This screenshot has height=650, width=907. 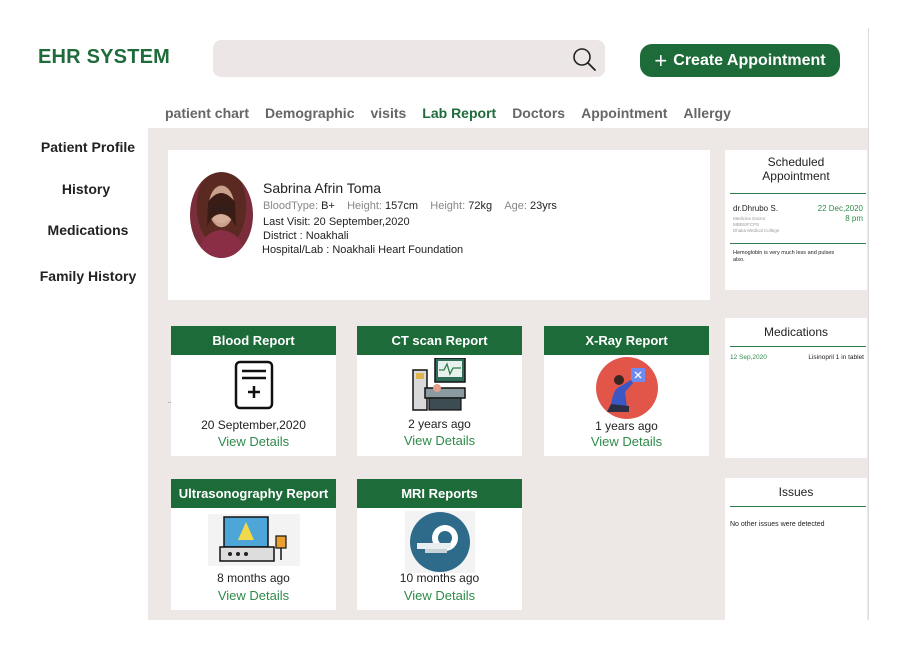 I want to click on tab-patient-chart: patient chart, so click(x=207, y=113).